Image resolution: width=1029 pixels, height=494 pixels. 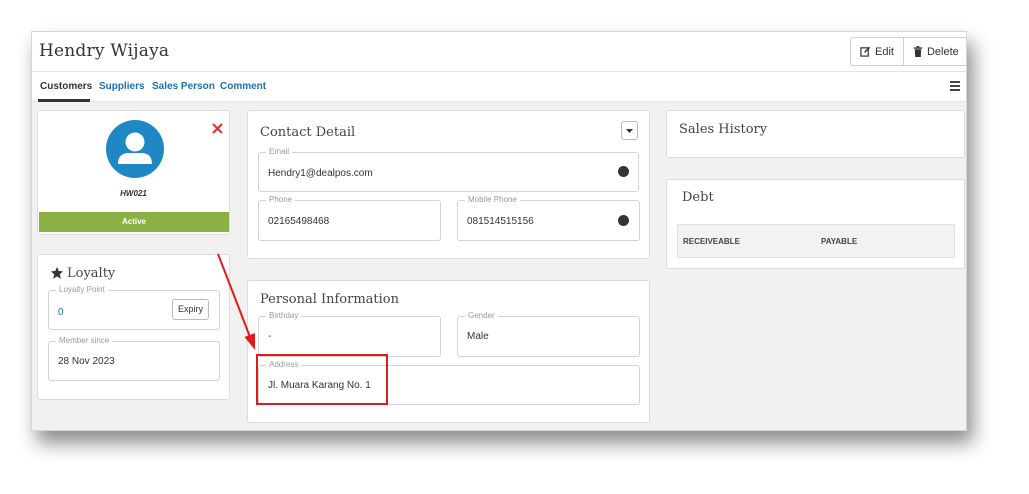 What do you see at coordinates (839, 241) in the screenshot?
I see `payable-column-header: PAYABLE` at bounding box center [839, 241].